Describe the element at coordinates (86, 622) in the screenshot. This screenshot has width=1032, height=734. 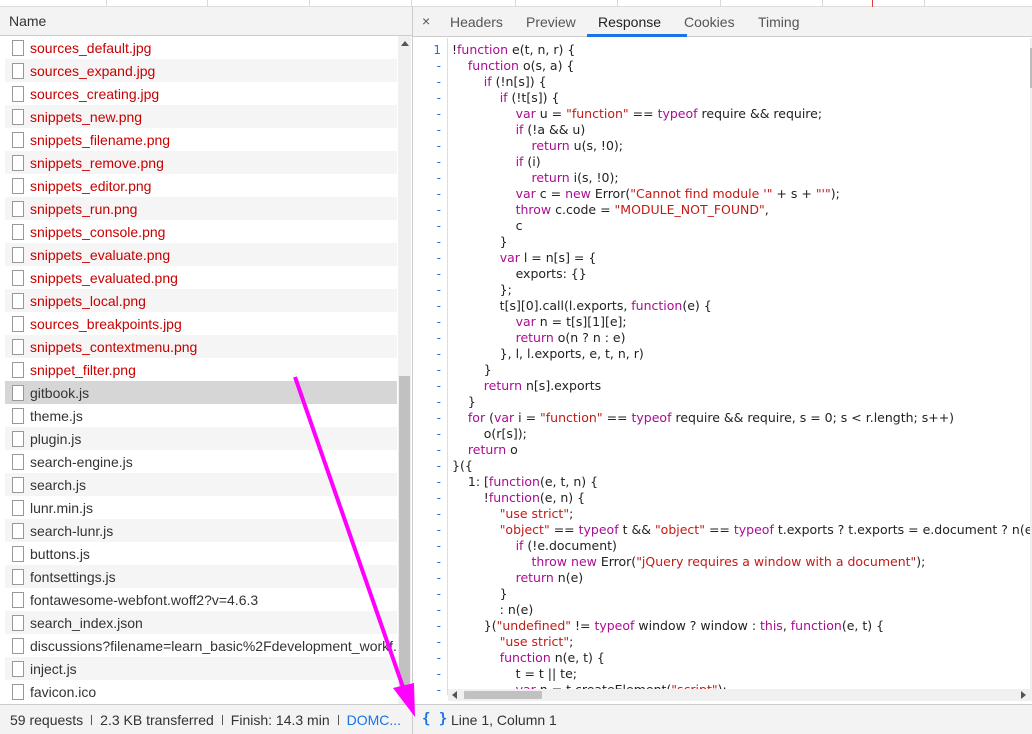
I see `request-name: search_index.json` at that location.